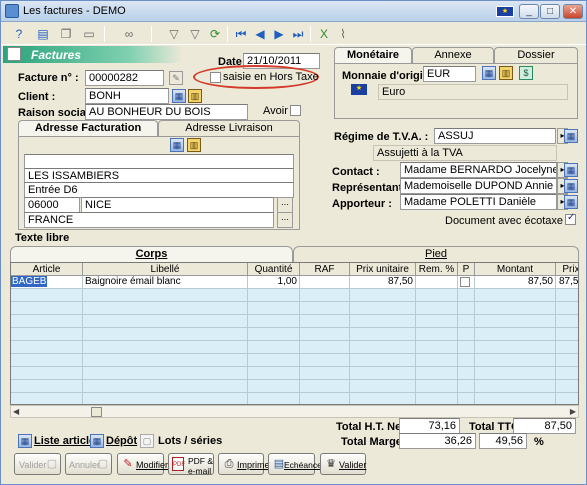  What do you see at coordinates (343, 464) in the screenshot?
I see `valider-button: ♛ Valider` at bounding box center [343, 464].